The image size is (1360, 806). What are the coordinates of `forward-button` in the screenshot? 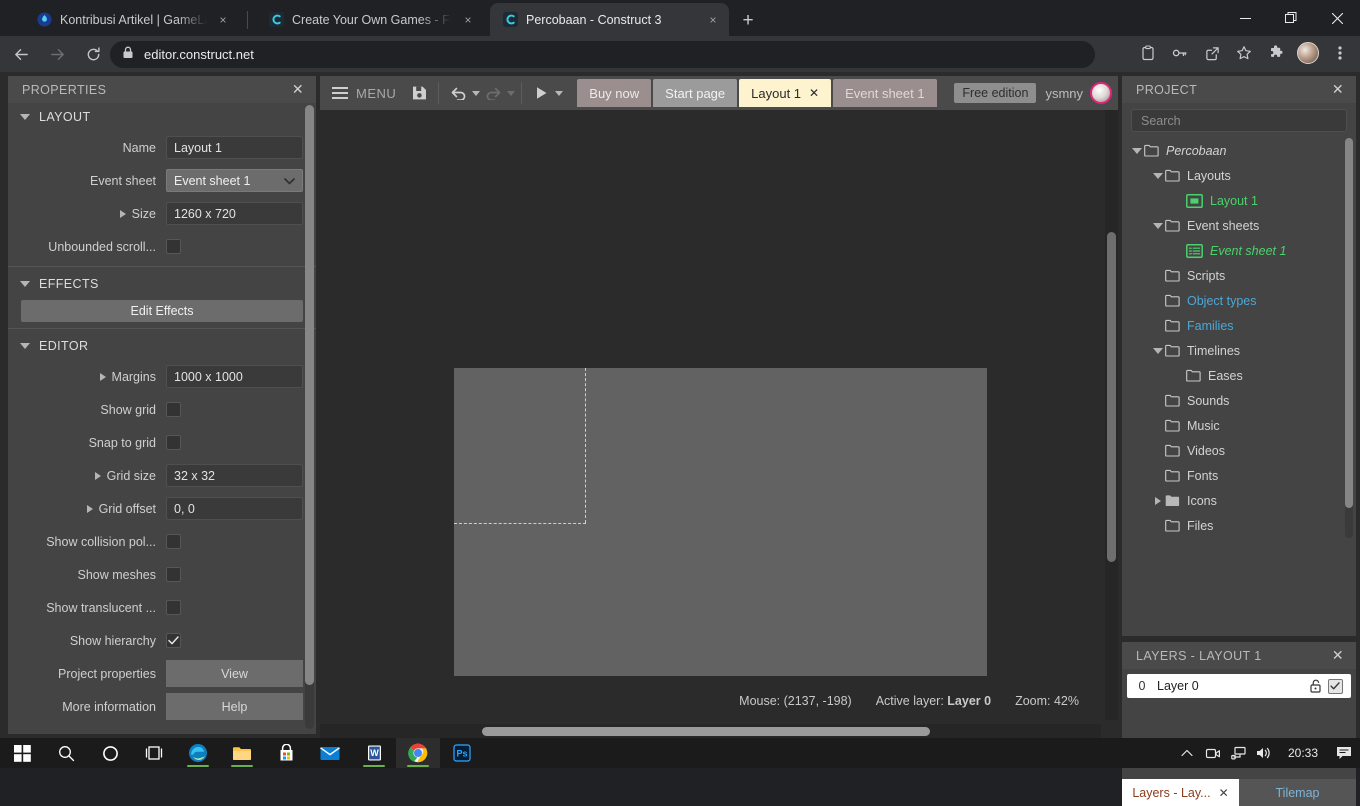 It's located at (57, 54).